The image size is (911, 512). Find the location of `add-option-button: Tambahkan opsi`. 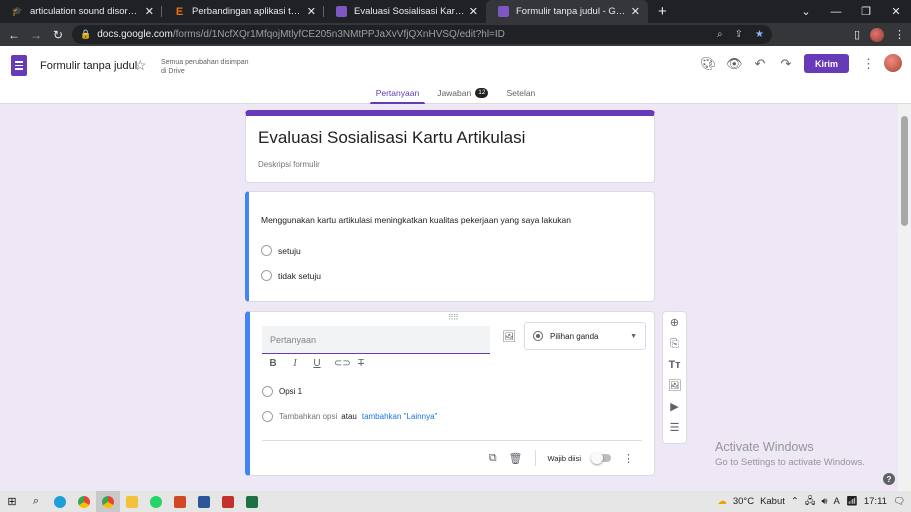

add-option-button: Tambahkan opsi is located at coordinates (308, 416).